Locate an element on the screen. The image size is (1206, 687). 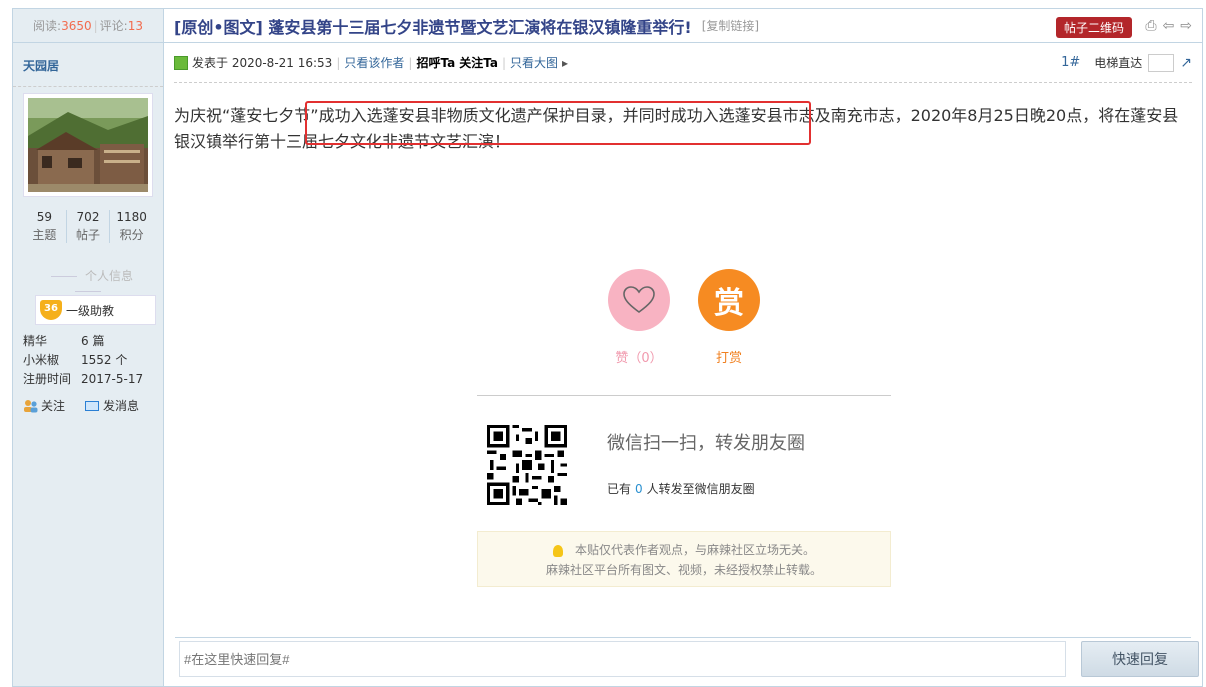
send-message-link: 发消息 is located at coordinates (112, 405).